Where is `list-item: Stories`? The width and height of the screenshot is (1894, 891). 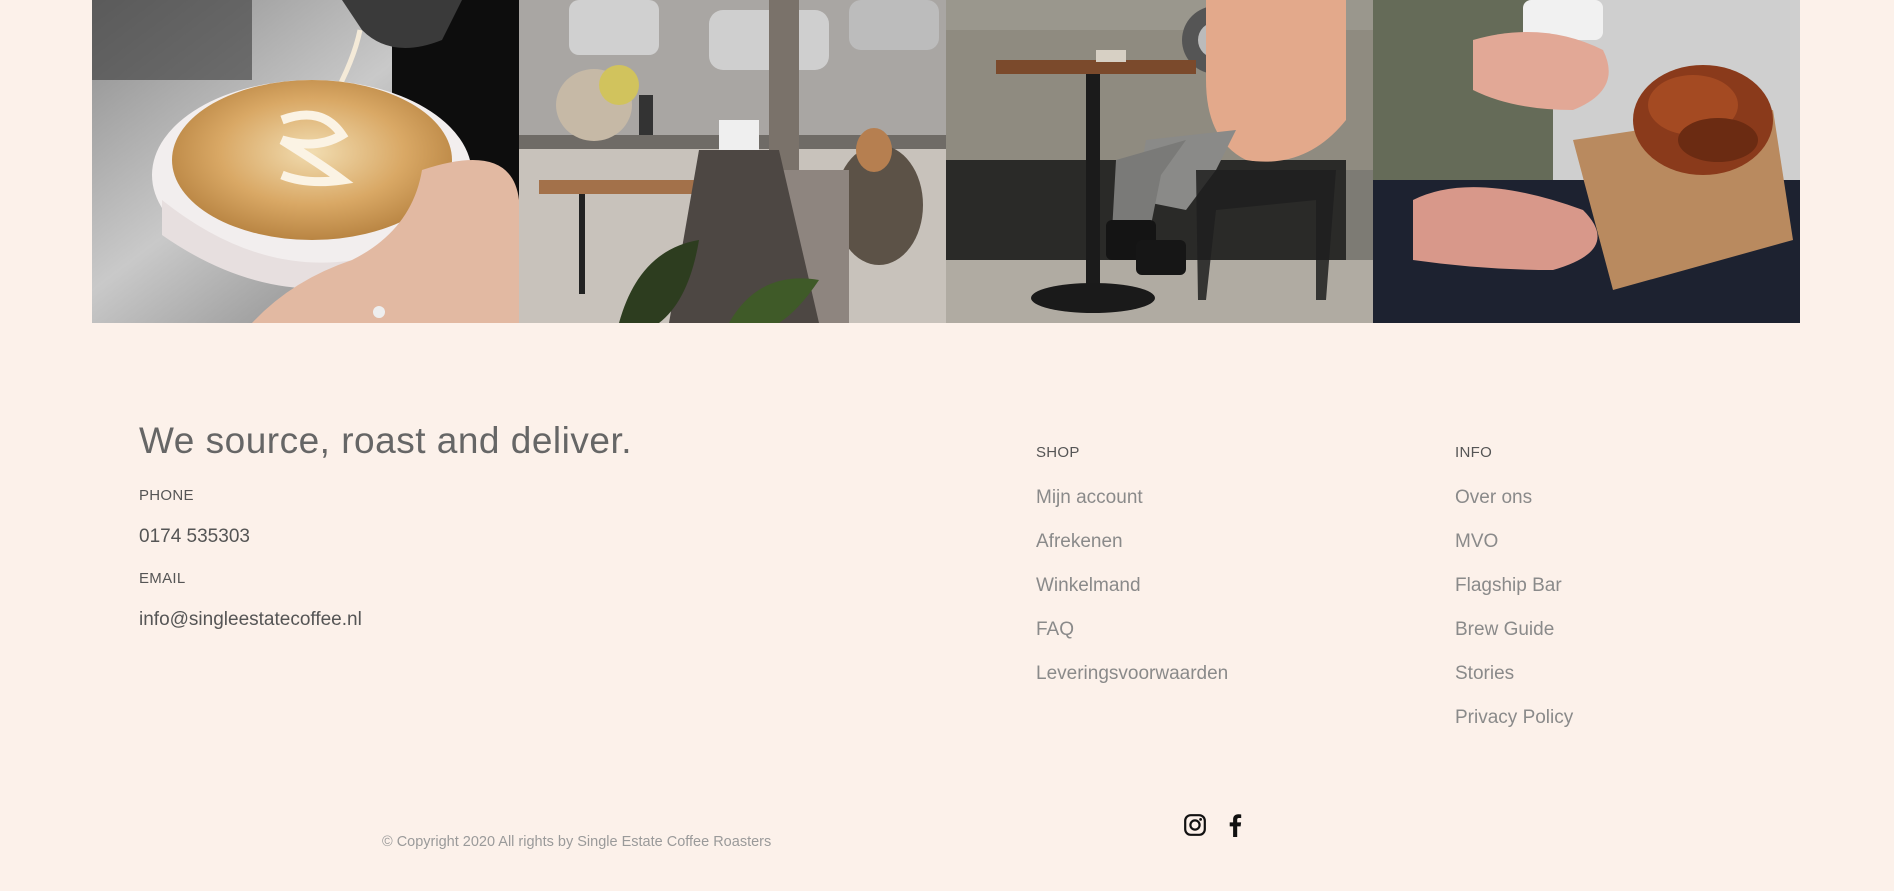 list-item: Stories is located at coordinates (1514, 685).